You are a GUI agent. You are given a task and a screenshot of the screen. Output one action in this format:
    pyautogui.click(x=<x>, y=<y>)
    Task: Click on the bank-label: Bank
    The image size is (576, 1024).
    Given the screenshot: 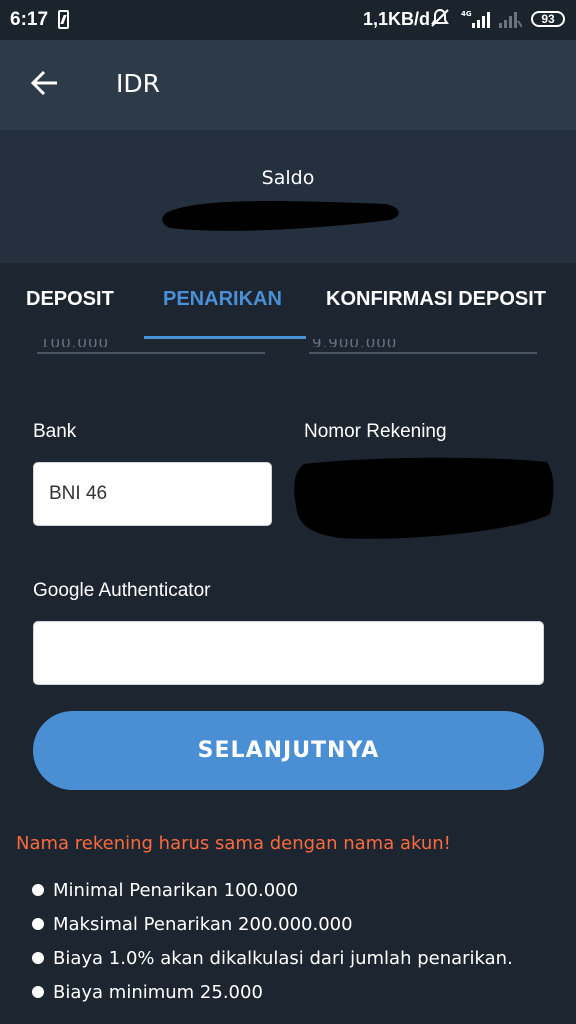 What is the action you would take?
    pyautogui.click(x=55, y=431)
    